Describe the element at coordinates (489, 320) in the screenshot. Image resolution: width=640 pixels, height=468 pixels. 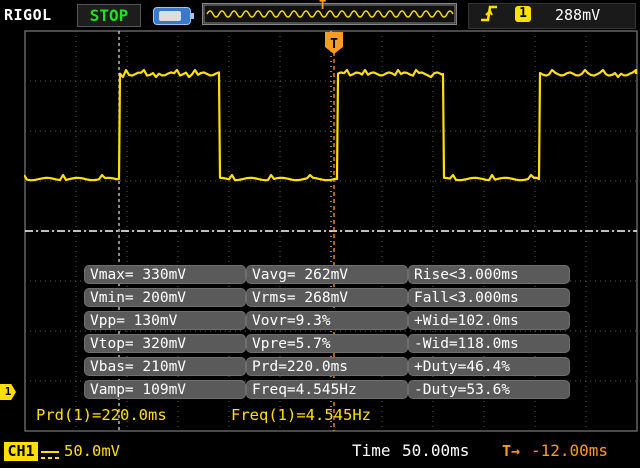
I see `measurement-pos-width: +Wid=102.0ms` at that location.